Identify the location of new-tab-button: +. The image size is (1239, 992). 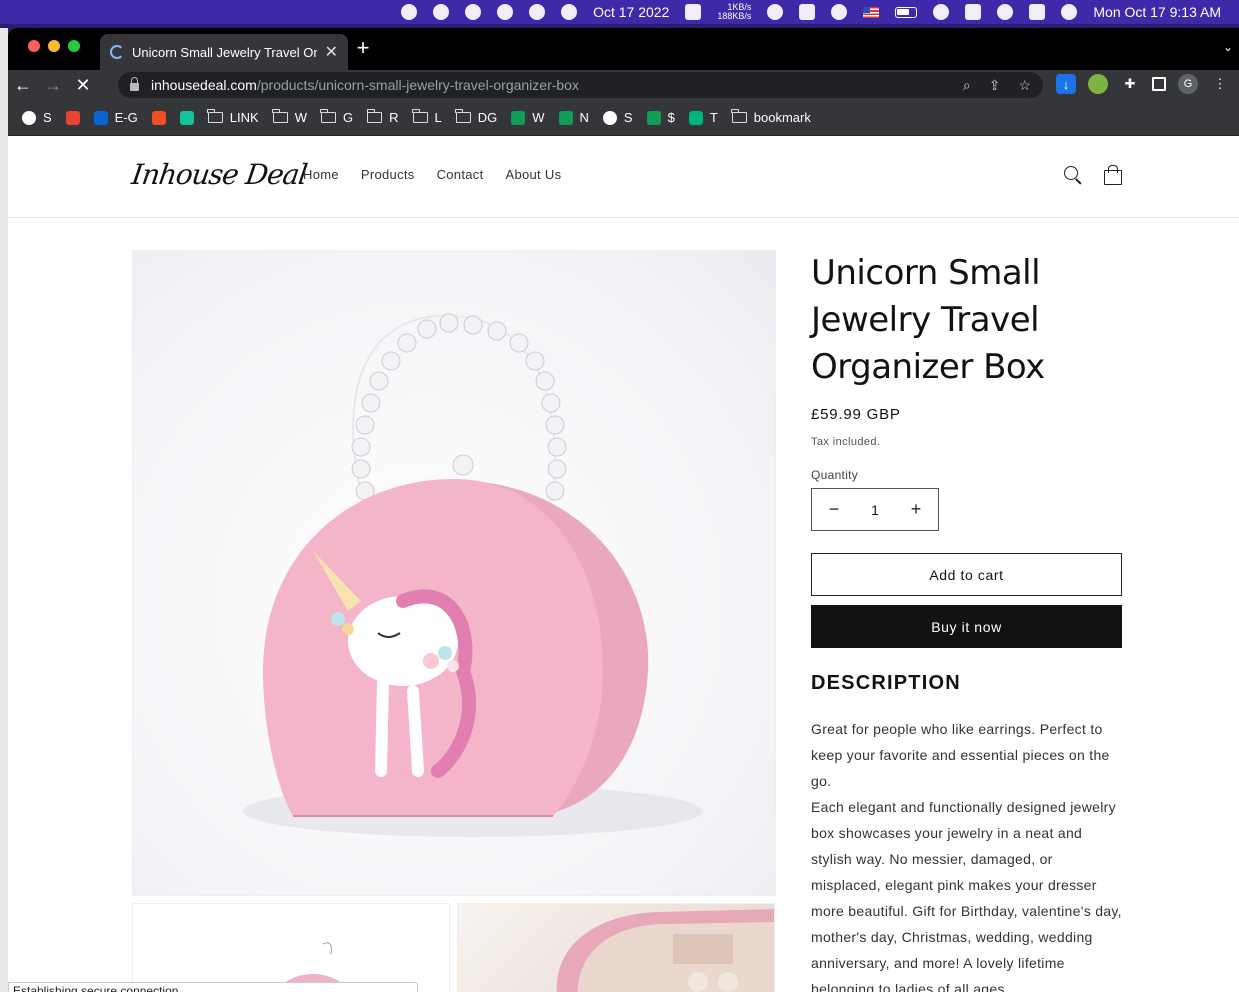
(363, 48).